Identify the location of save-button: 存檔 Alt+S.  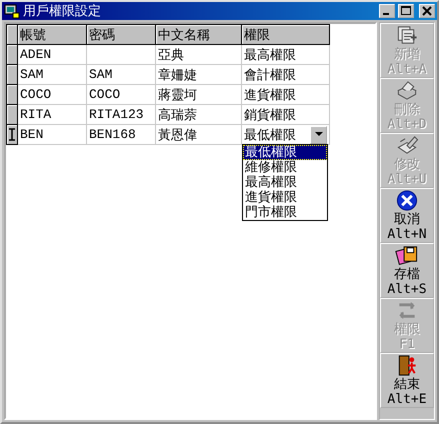
(407, 270).